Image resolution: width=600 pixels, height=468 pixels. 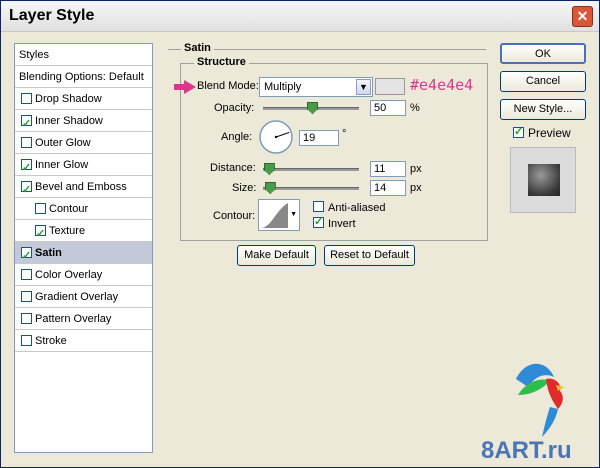 I want to click on satin-group-title: Satin, so click(x=197, y=48).